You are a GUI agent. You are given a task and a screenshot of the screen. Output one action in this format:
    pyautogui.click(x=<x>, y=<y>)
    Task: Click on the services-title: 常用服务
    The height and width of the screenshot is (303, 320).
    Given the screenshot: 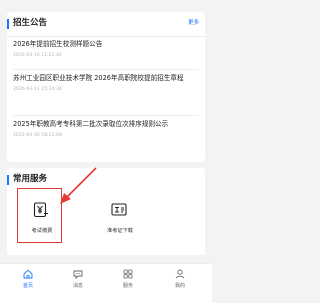 What is the action you would take?
    pyautogui.click(x=30, y=179)
    